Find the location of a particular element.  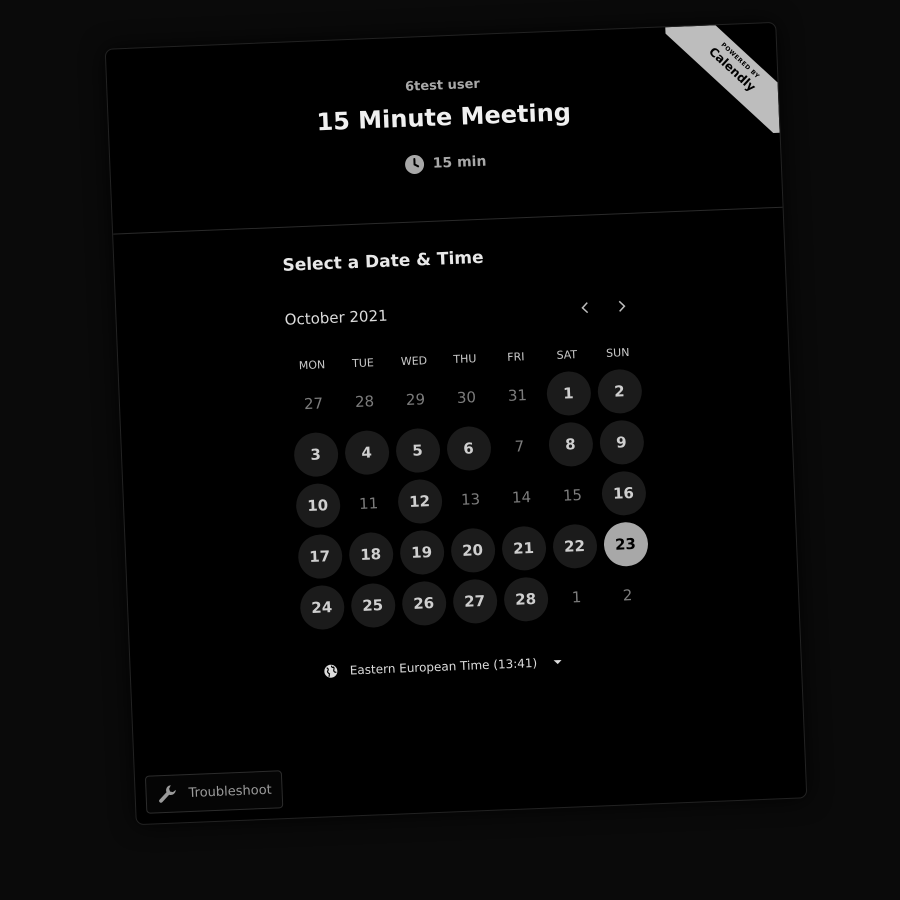

calendar-day-available: 9 is located at coordinates (621, 441).